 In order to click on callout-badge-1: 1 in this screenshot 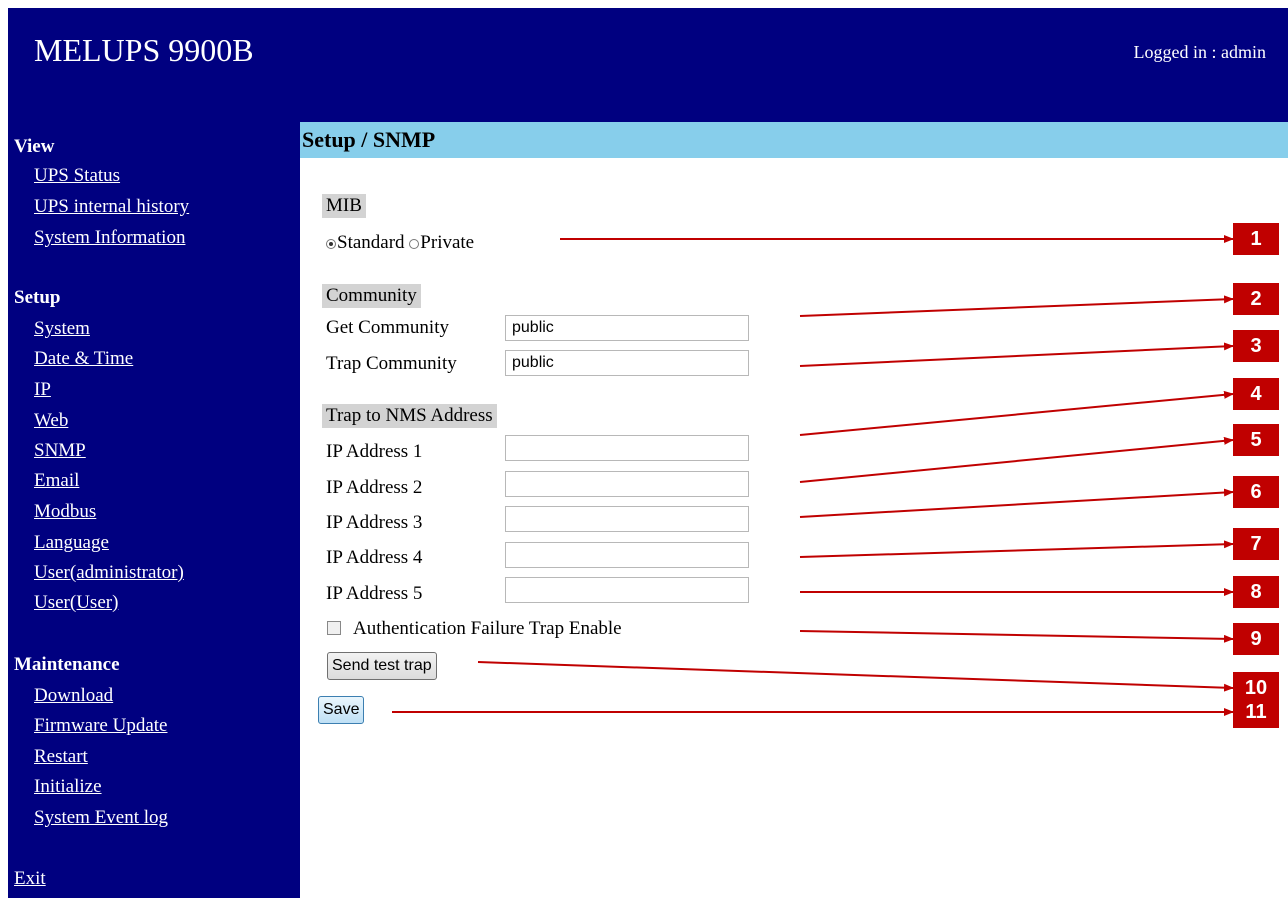, I will do `click(1256, 239)`.